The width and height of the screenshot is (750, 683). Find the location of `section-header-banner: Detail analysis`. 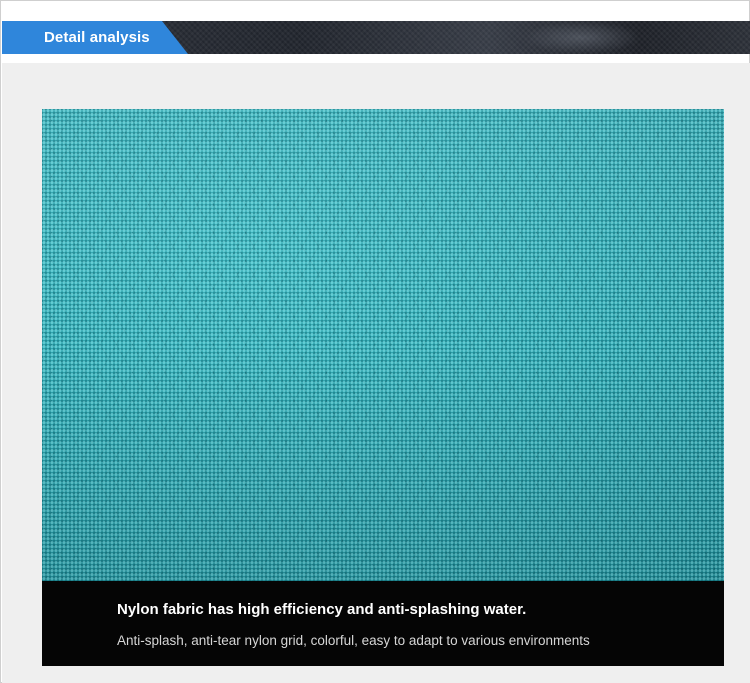

section-header-banner: Detail analysis is located at coordinates (376, 37).